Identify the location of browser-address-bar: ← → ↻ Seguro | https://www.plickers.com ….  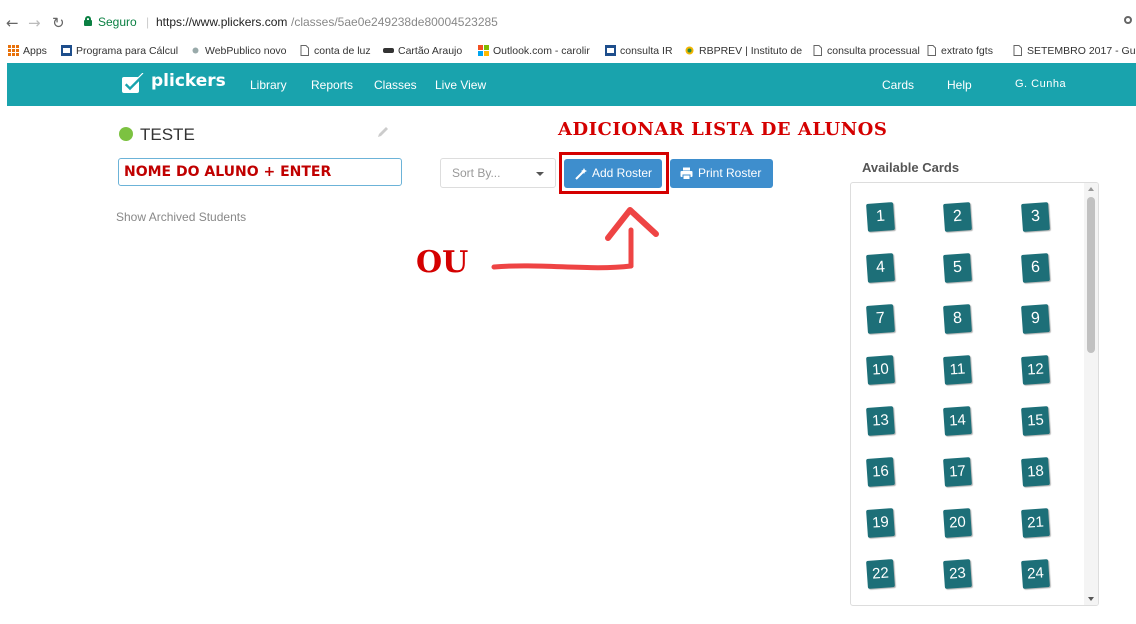
(568, 23).